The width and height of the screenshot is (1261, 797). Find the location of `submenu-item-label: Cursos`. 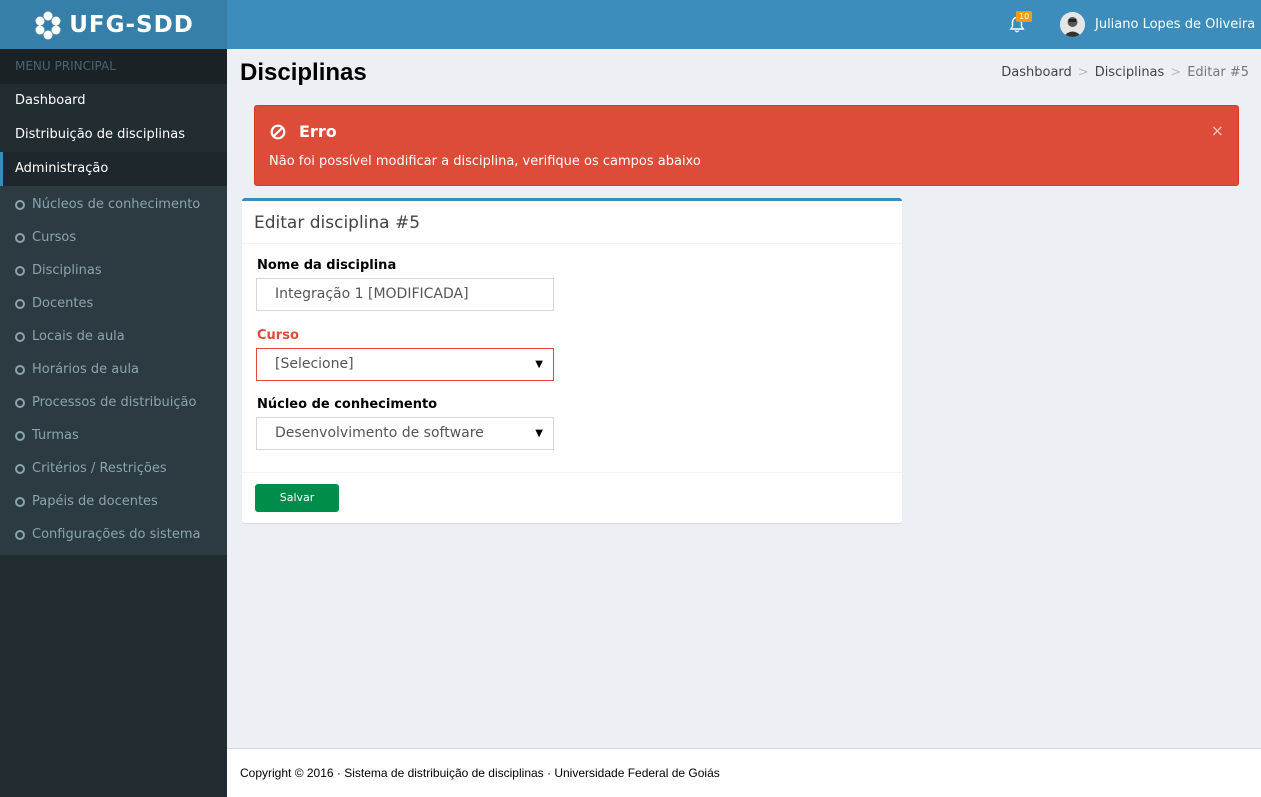

submenu-item-label: Cursos is located at coordinates (54, 237).